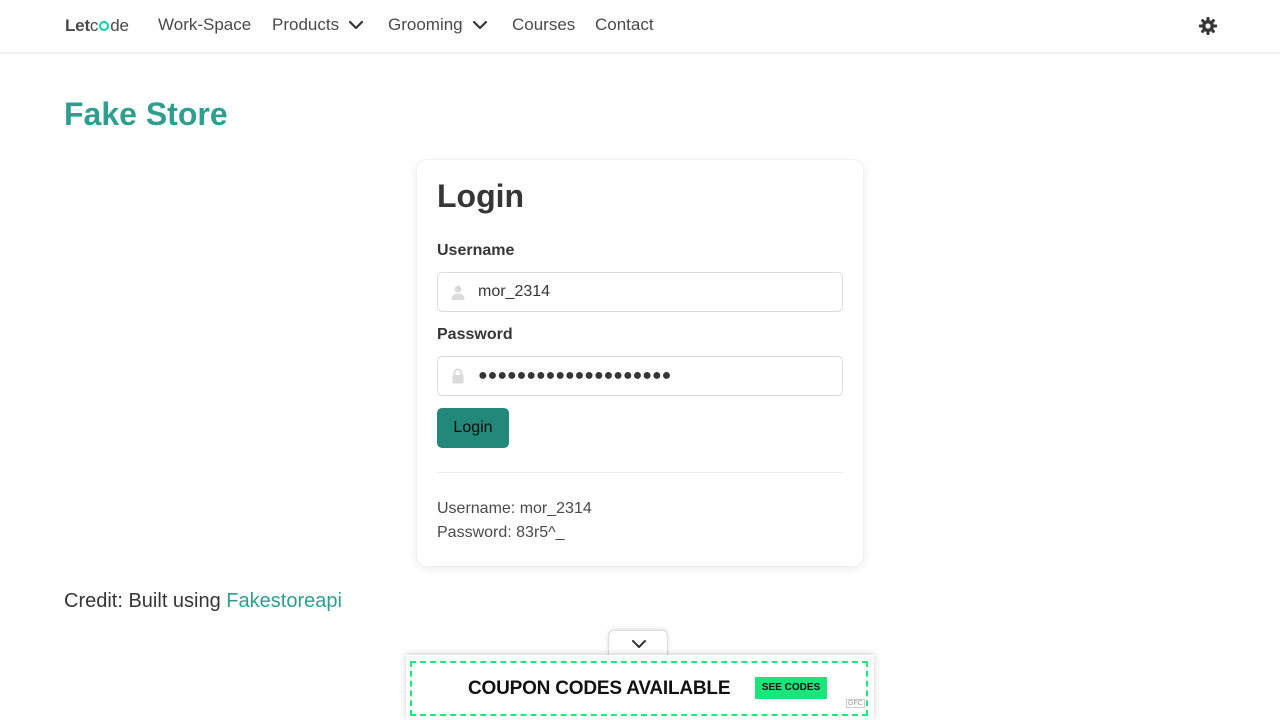 The height and width of the screenshot is (720, 1280). I want to click on nav-item-label: Courses, so click(544, 24).